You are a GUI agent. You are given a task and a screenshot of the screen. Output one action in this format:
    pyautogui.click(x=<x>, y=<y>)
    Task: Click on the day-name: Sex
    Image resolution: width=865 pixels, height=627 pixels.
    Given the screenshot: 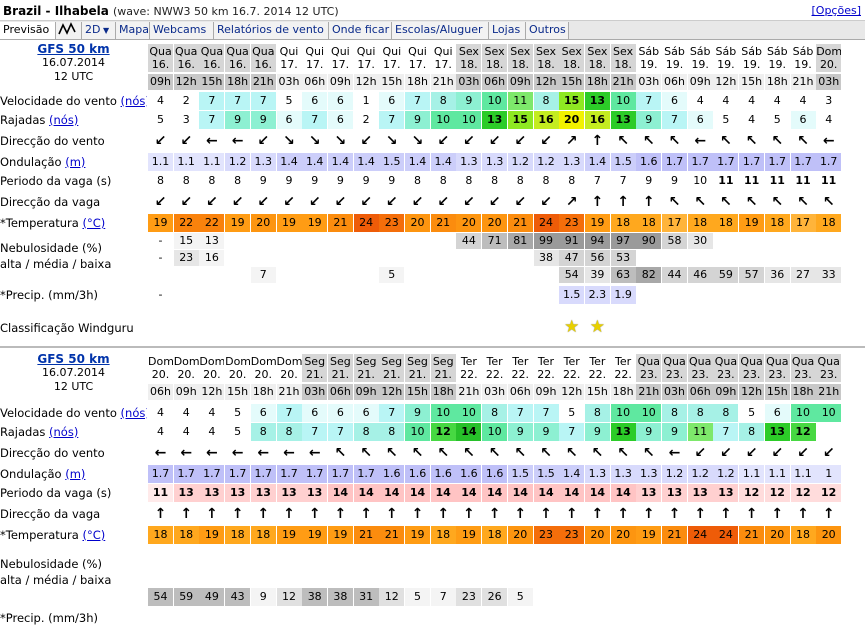 What is the action you would take?
    pyautogui.click(x=468, y=51)
    